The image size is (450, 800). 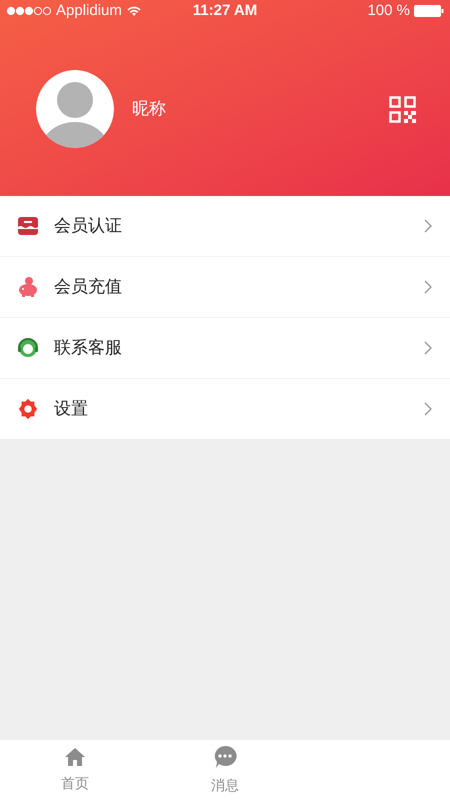 I want to click on signal-icon, so click(x=29, y=11).